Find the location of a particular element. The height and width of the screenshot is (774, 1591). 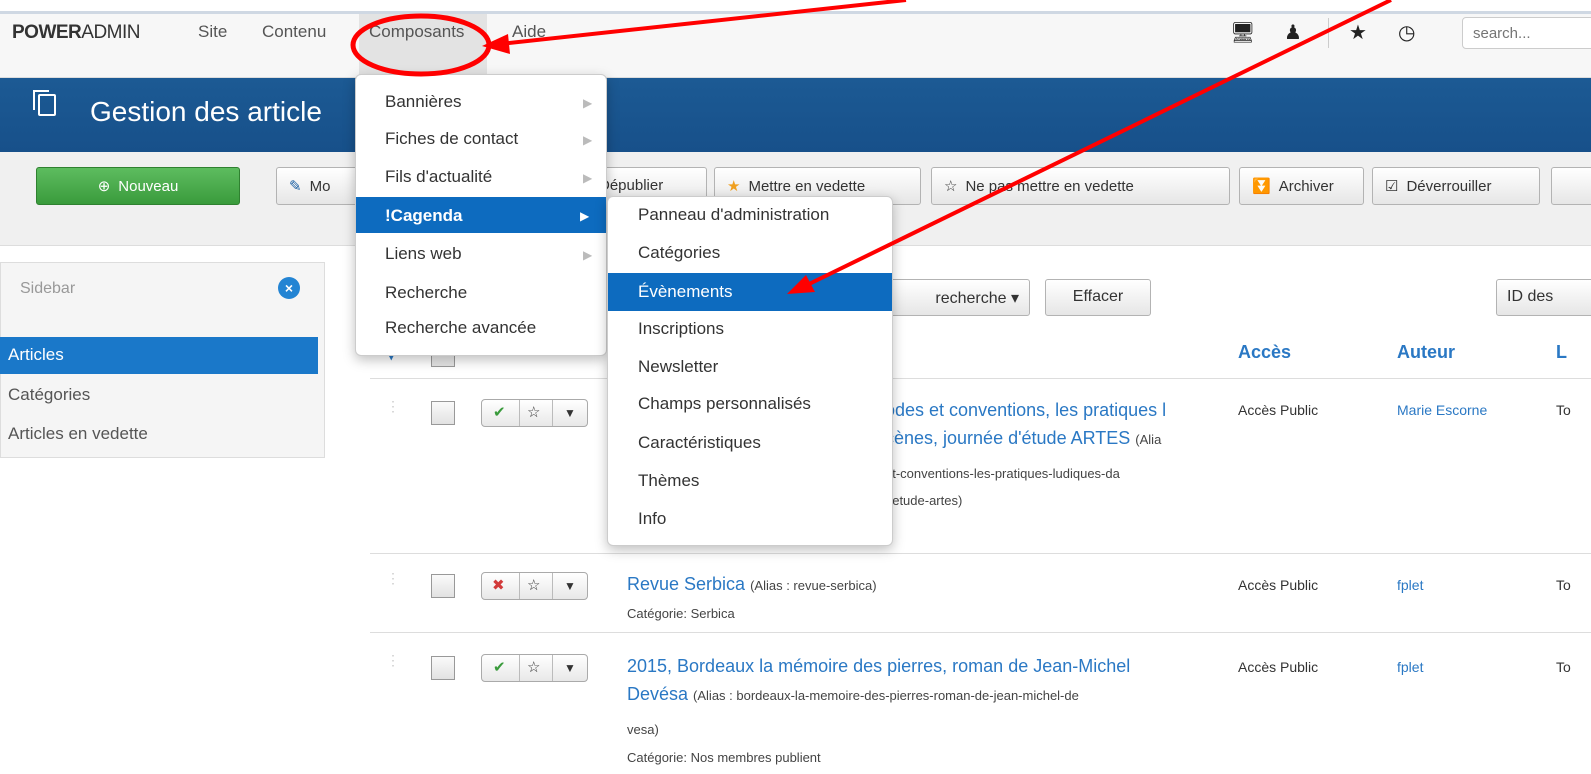

menu-item-newsfeeds: Fils d'actualité is located at coordinates (438, 177).